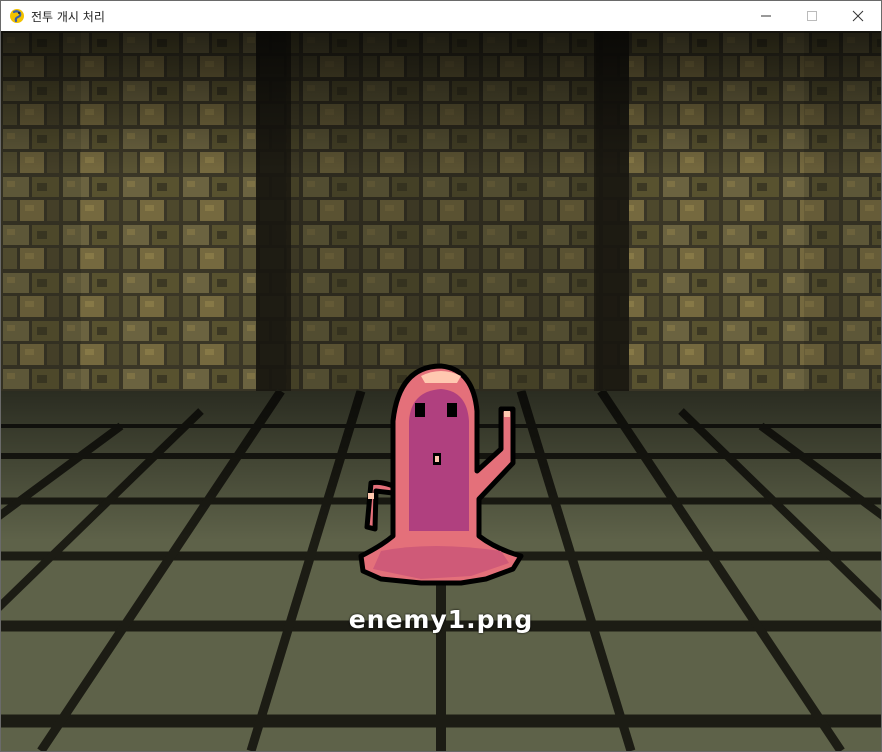 This screenshot has width=882, height=752. I want to click on window-title: 전투 개시 처리, so click(68, 16).